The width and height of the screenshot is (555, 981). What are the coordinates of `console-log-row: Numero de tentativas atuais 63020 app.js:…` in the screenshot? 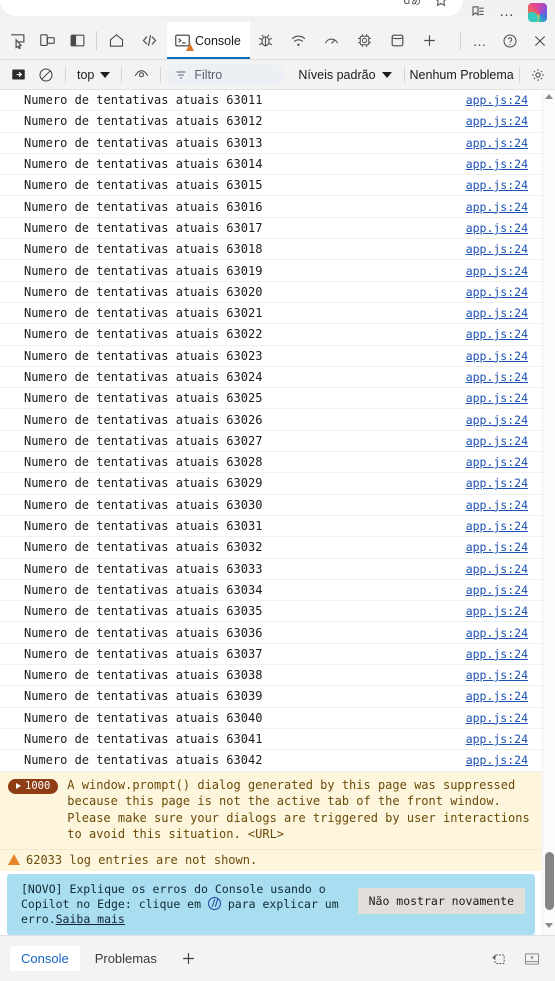 It's located at (271, 292).